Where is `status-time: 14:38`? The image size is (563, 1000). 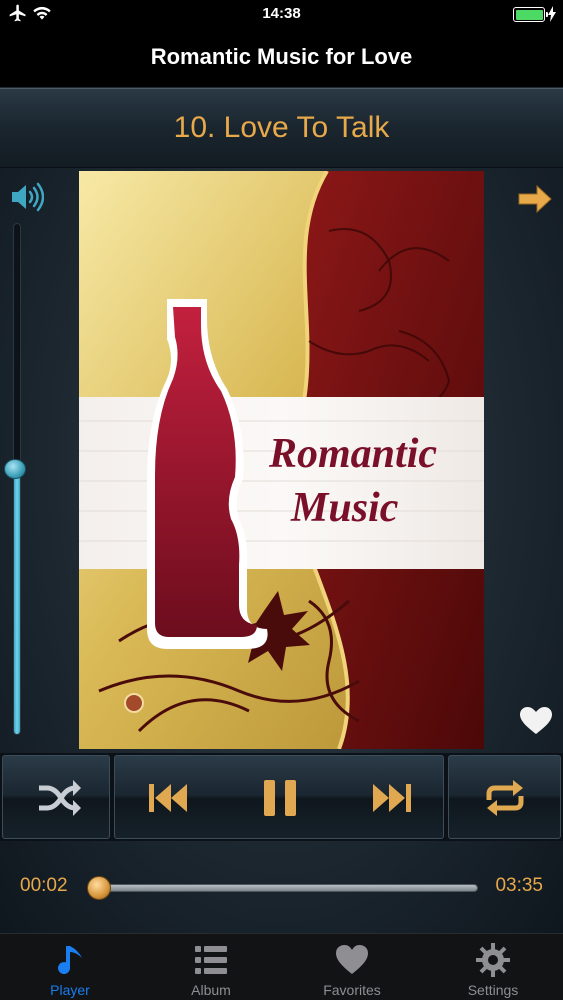
status-time: 14:38 is located at coordinates (281, 13).